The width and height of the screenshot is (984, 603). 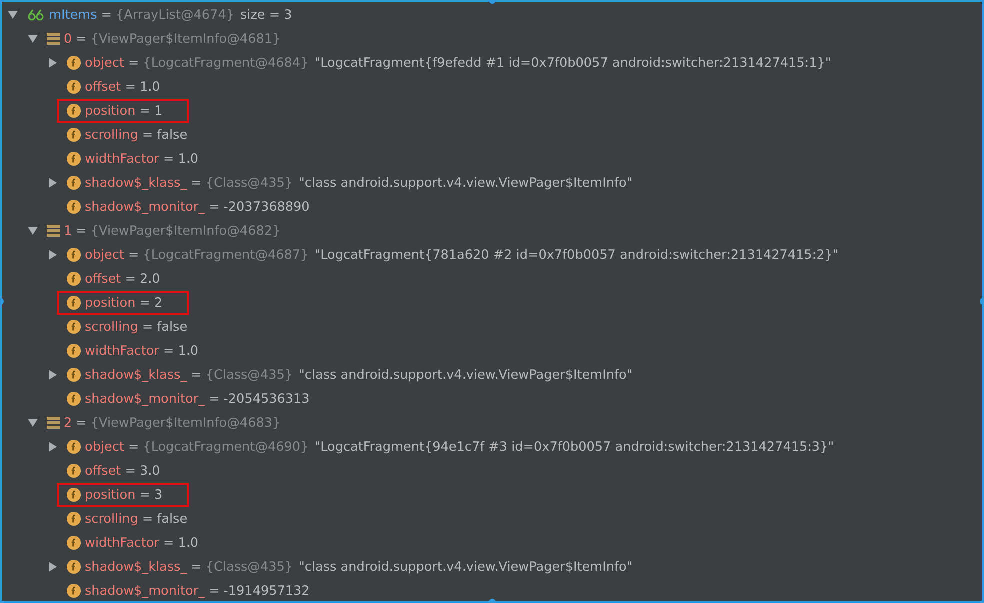 What do you see at coordinates (266, 15) in the screenshot?
I see `variable-value: size = 3` at bounding box center [266, 15].